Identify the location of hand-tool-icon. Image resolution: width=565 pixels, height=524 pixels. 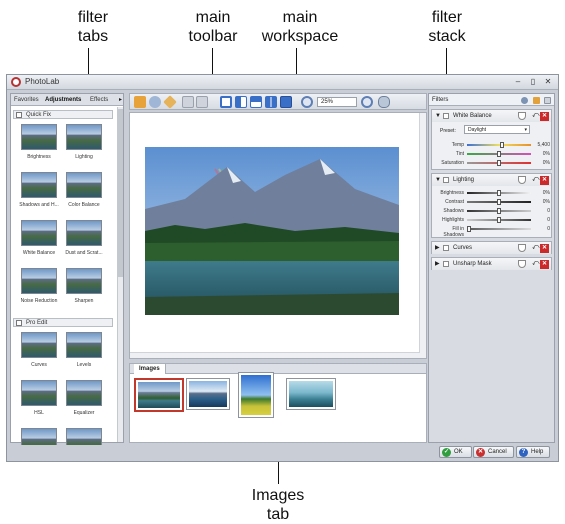
(140, 102).